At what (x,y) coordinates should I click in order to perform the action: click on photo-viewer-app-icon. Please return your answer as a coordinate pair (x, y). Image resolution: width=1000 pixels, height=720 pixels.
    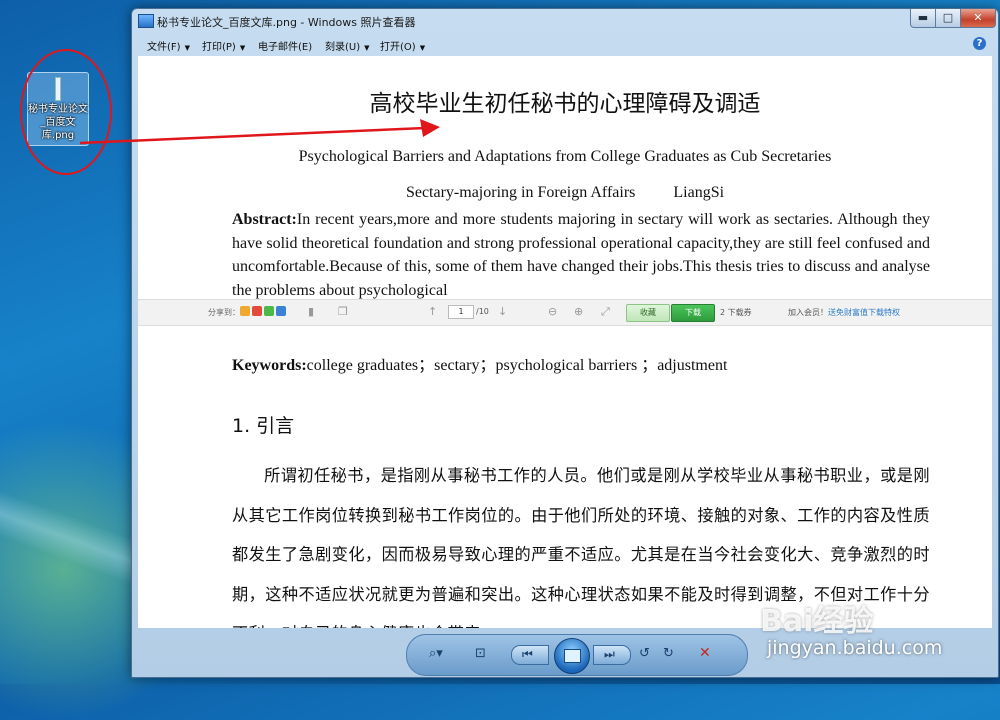
    Looking at the image, I should click on (146, 21).